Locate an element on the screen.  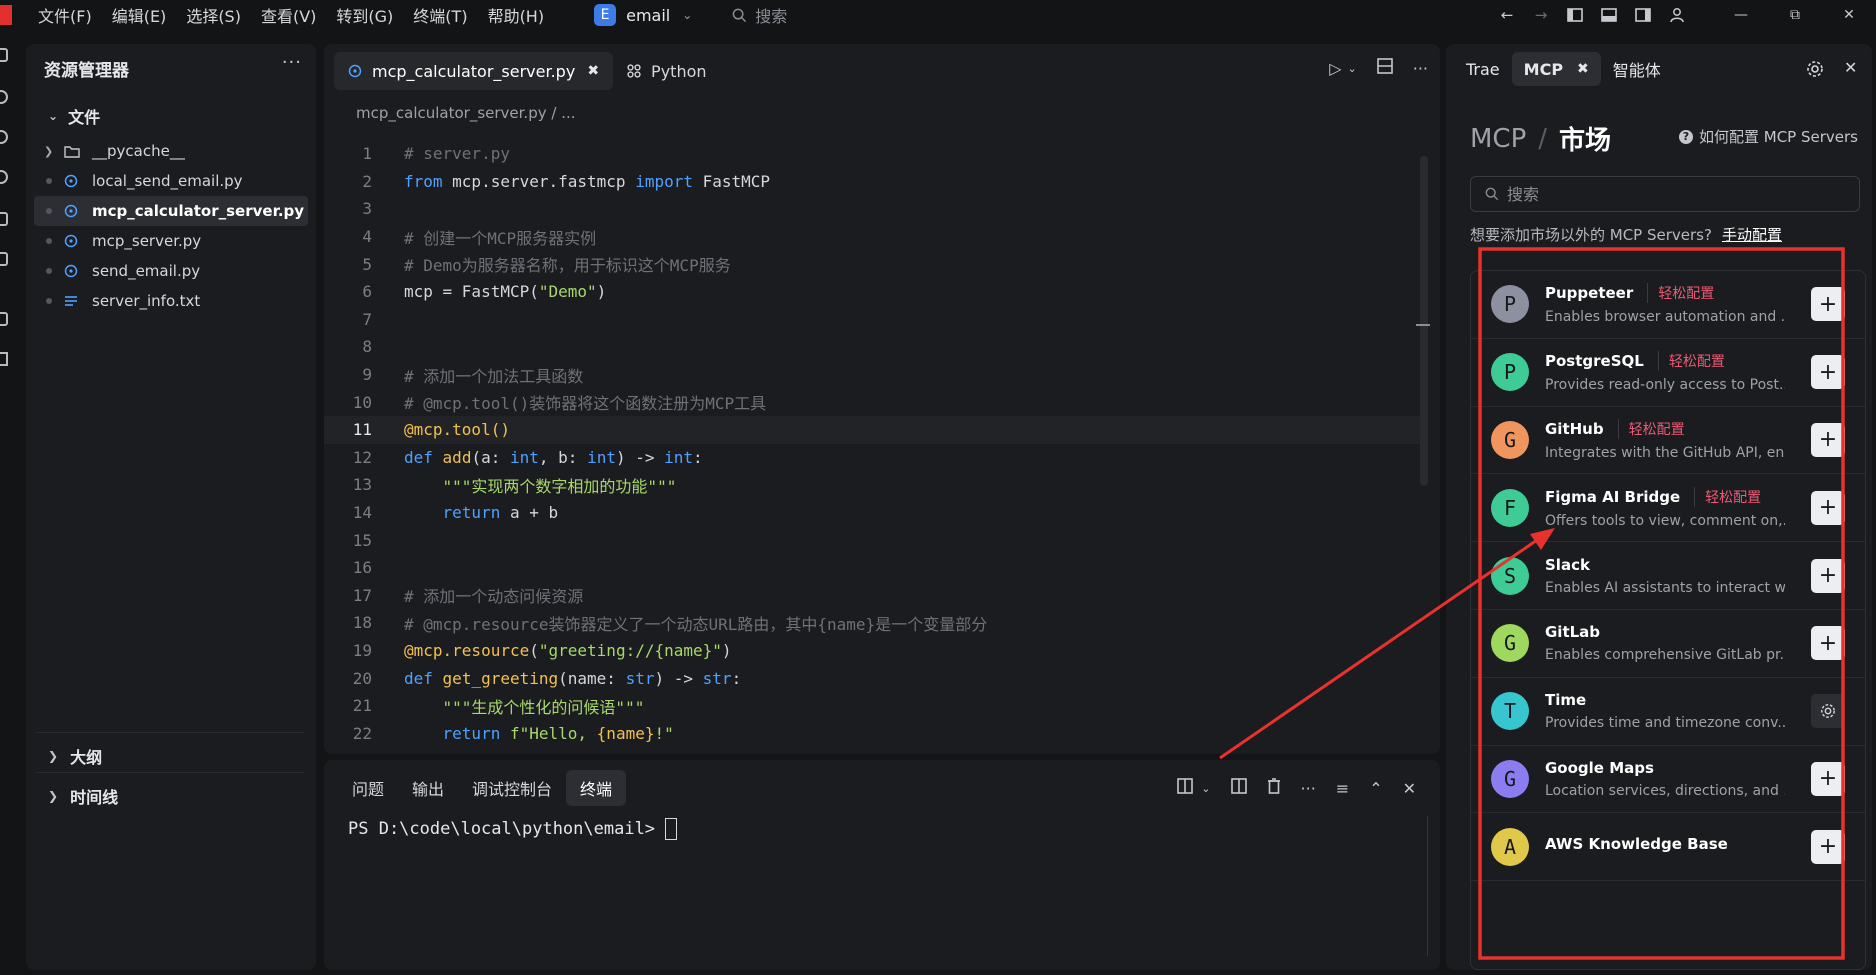
editor-scrollbar is located at coordinates (1424, 321).